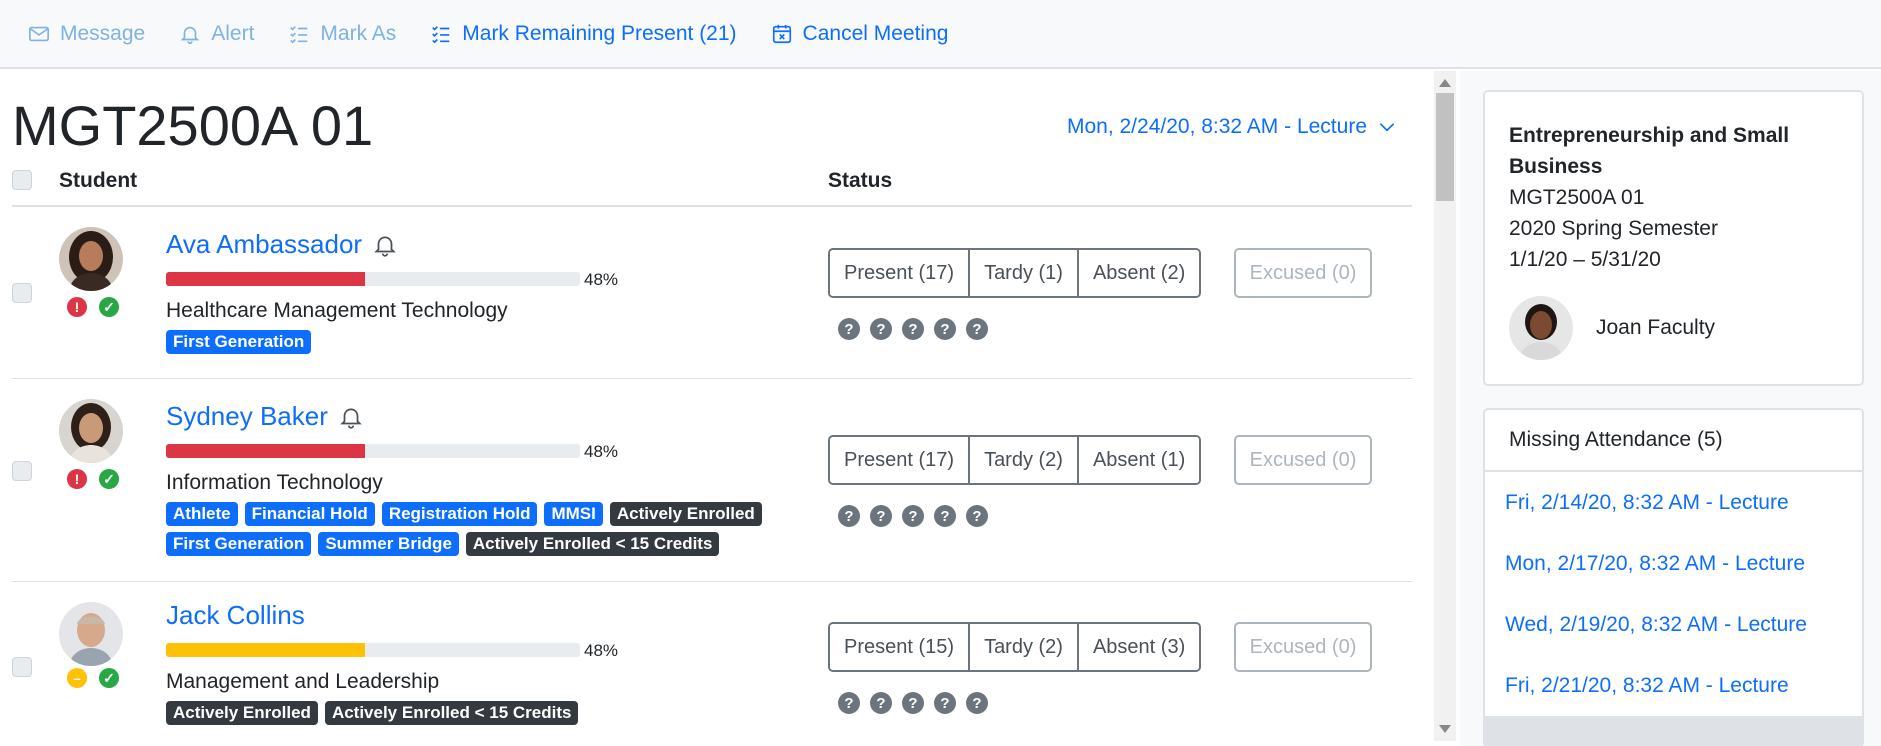 The height and width of the screenshot is (746, 1881). What do you see at coordinates (1445, 83) in the screenshot?
I see `scroll-up-arrow-icon` at bounding box center [1445, 83].